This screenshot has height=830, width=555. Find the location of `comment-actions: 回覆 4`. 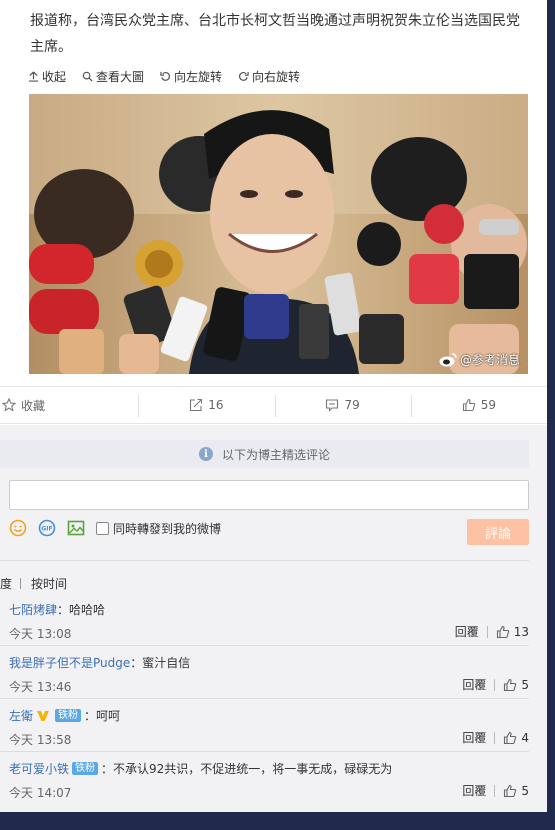

comment-actions: 回覆 4 is located at coordinates (495, 737).